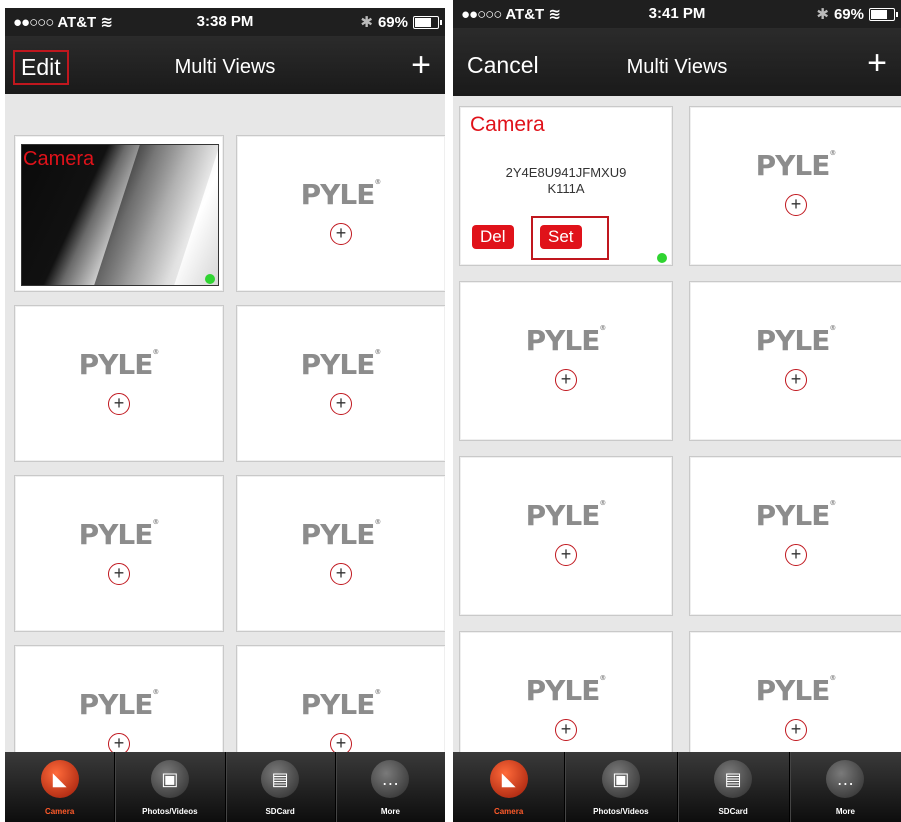  Describe the element at coordinates (561, 237) in the screenshot. I see `set-button: Set` at that location.